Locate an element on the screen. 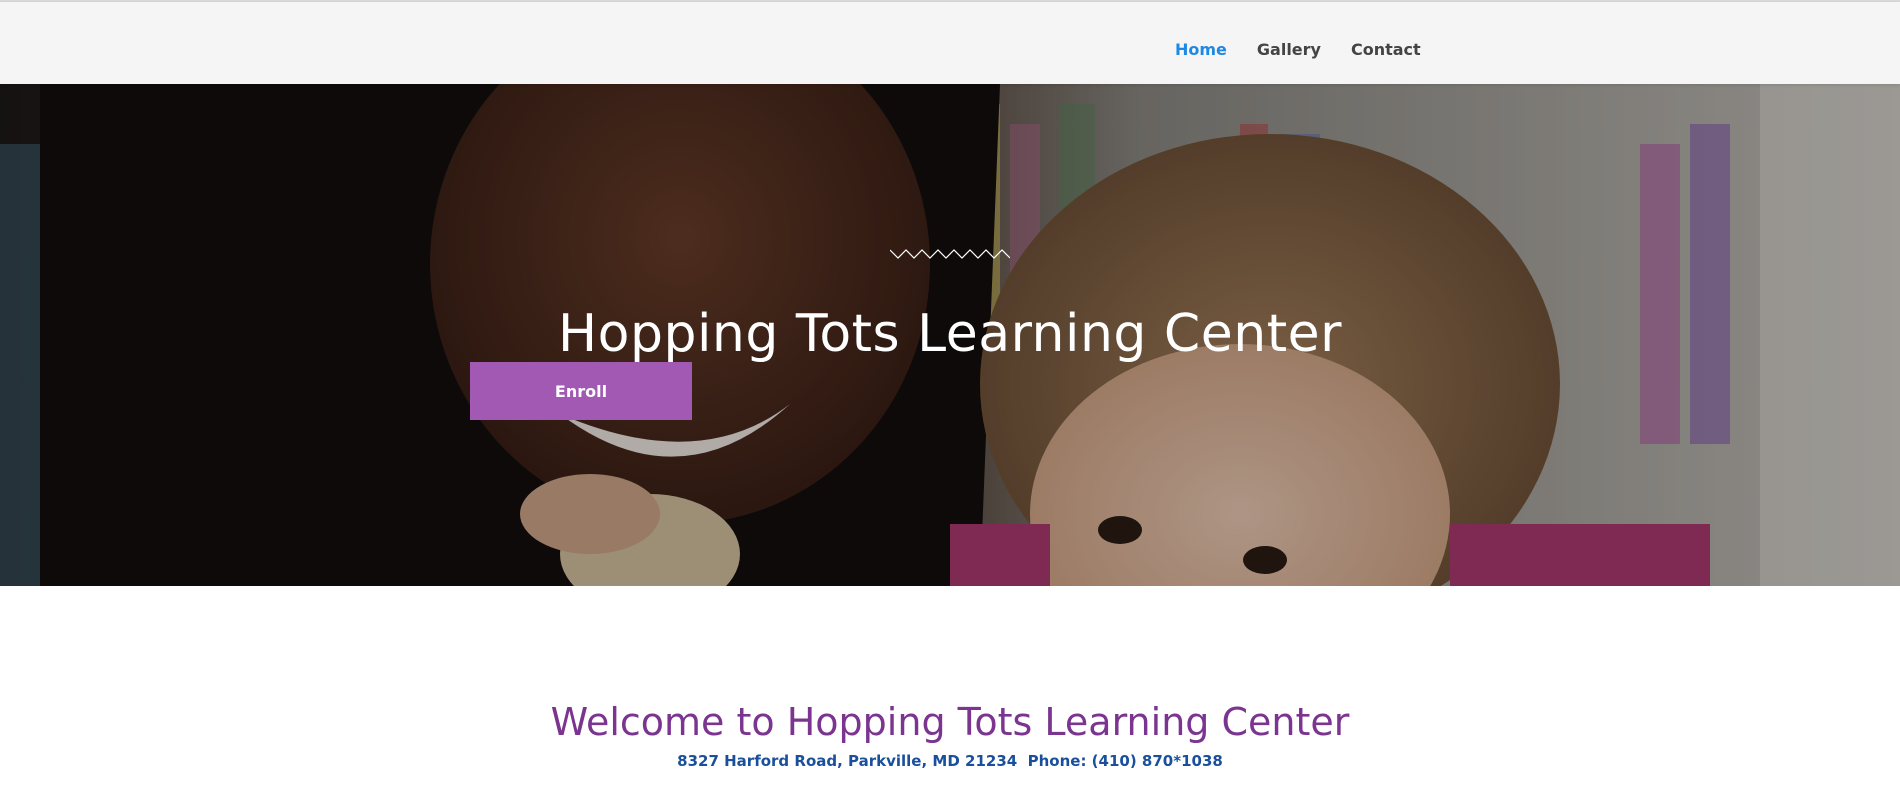 Image resolution: width=1900 pixels, height=789 pixels. welcome-heading: Welcome to Hopping Tots Learning Center is located at coordinates (950, 721).